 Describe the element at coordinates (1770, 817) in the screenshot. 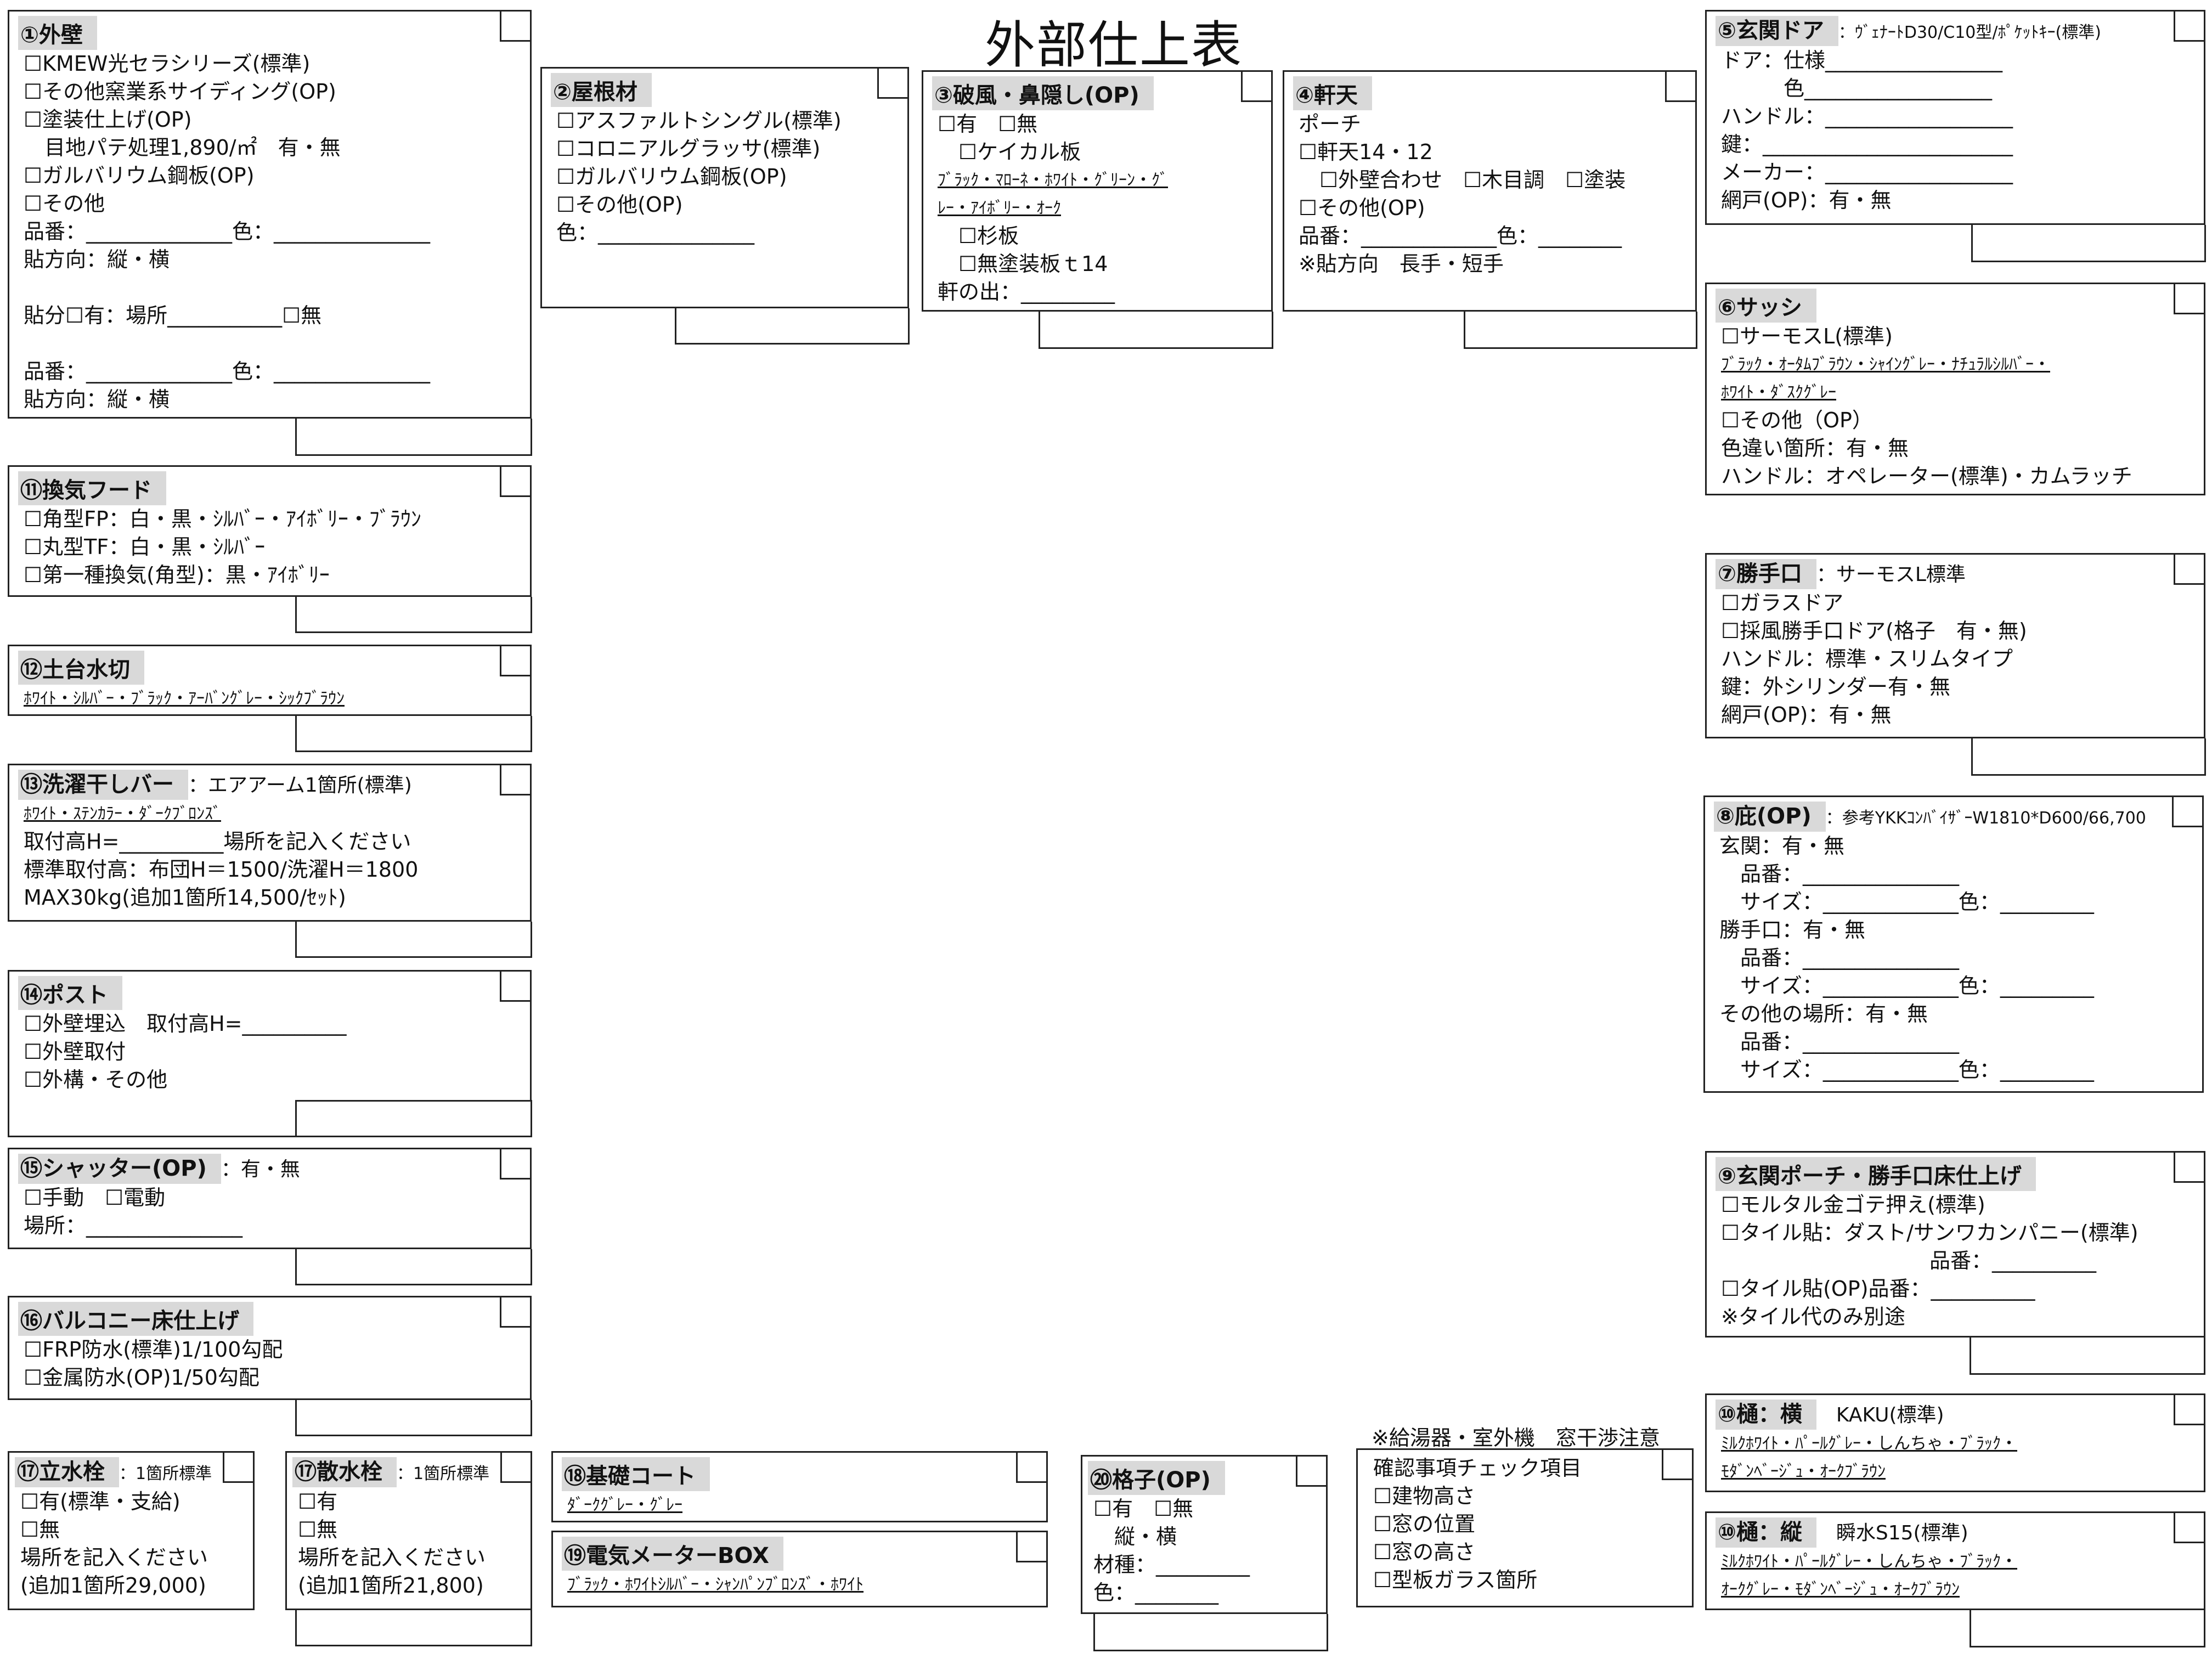

I see `section-head: ⑧庇(OP)` at that location.